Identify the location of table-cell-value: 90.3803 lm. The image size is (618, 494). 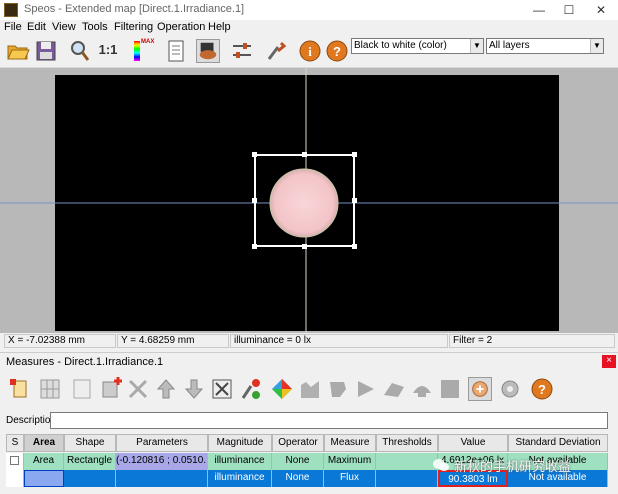
(473, 478).